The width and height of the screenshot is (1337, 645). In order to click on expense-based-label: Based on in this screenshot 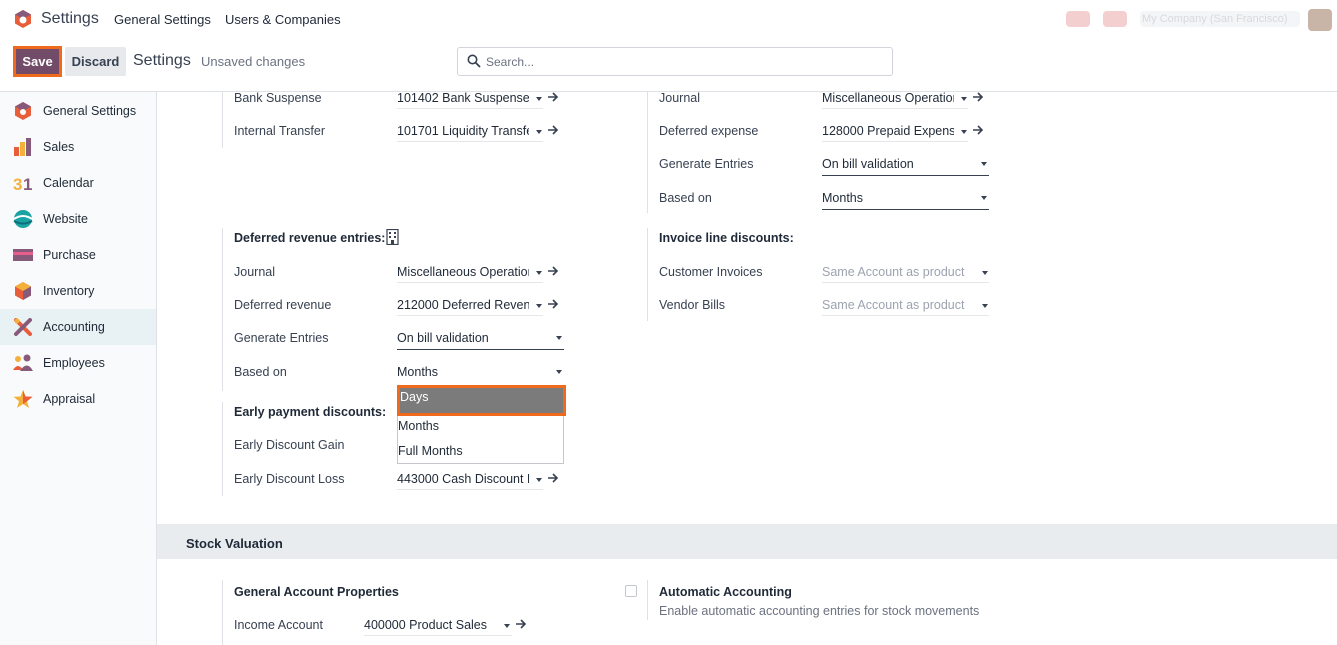, I will do `click(685, 198)`.